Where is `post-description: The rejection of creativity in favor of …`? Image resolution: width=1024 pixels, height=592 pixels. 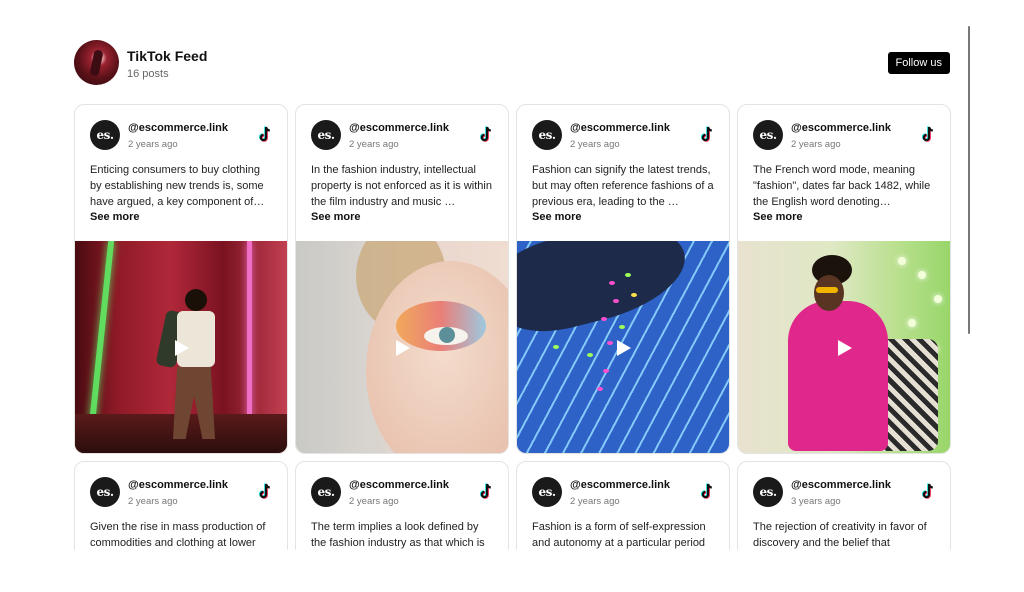
post-description: The rejection of creativity in favor of … is located at coordinates (840, 535).